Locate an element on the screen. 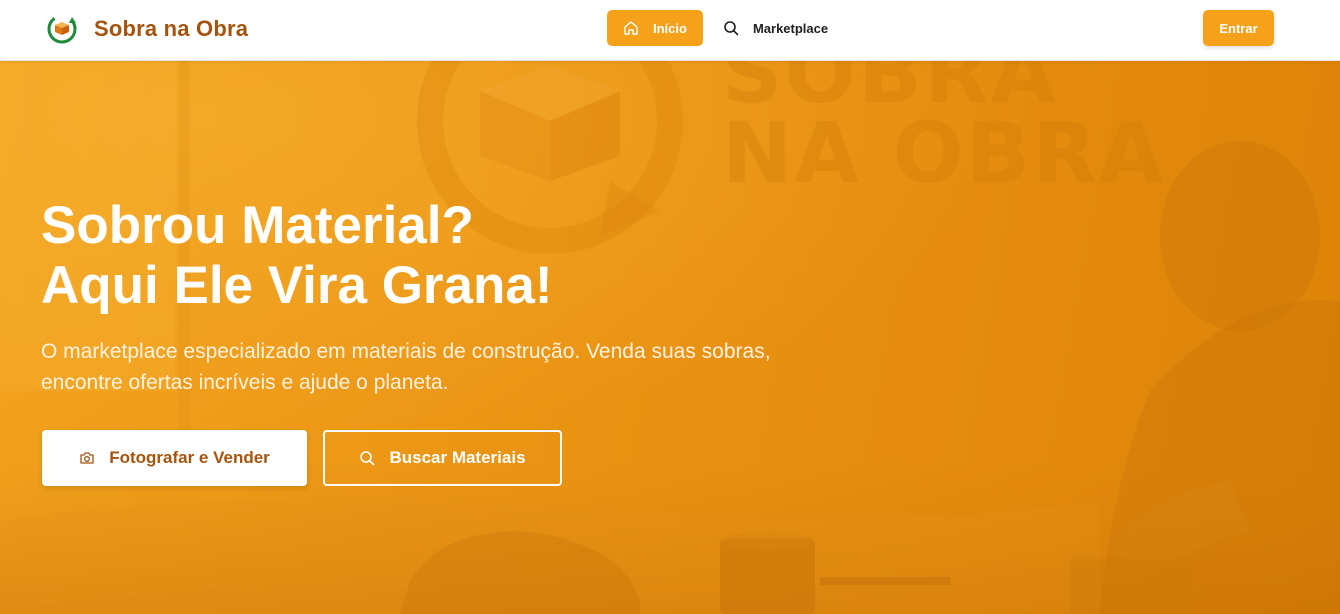 The width and height of the screenshot is (1340, 614). photograph-and-sell-button: Fotografar e Vender is located at coordinates (174, 458).